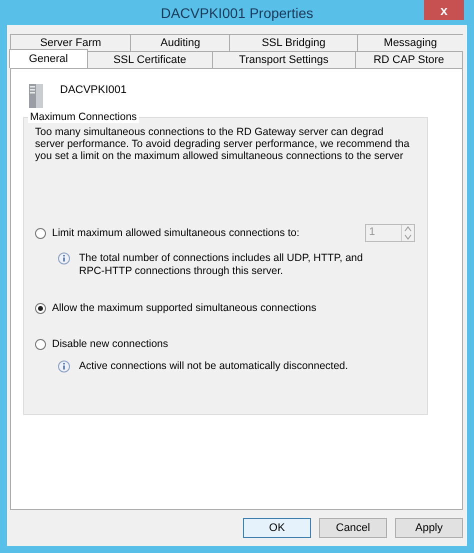 This screenshot has height=553, width=474. What do you see at coordinates (284, 59) in the screenshot?
I see `tab: Transport Settings` at bounding box center [284, 59].